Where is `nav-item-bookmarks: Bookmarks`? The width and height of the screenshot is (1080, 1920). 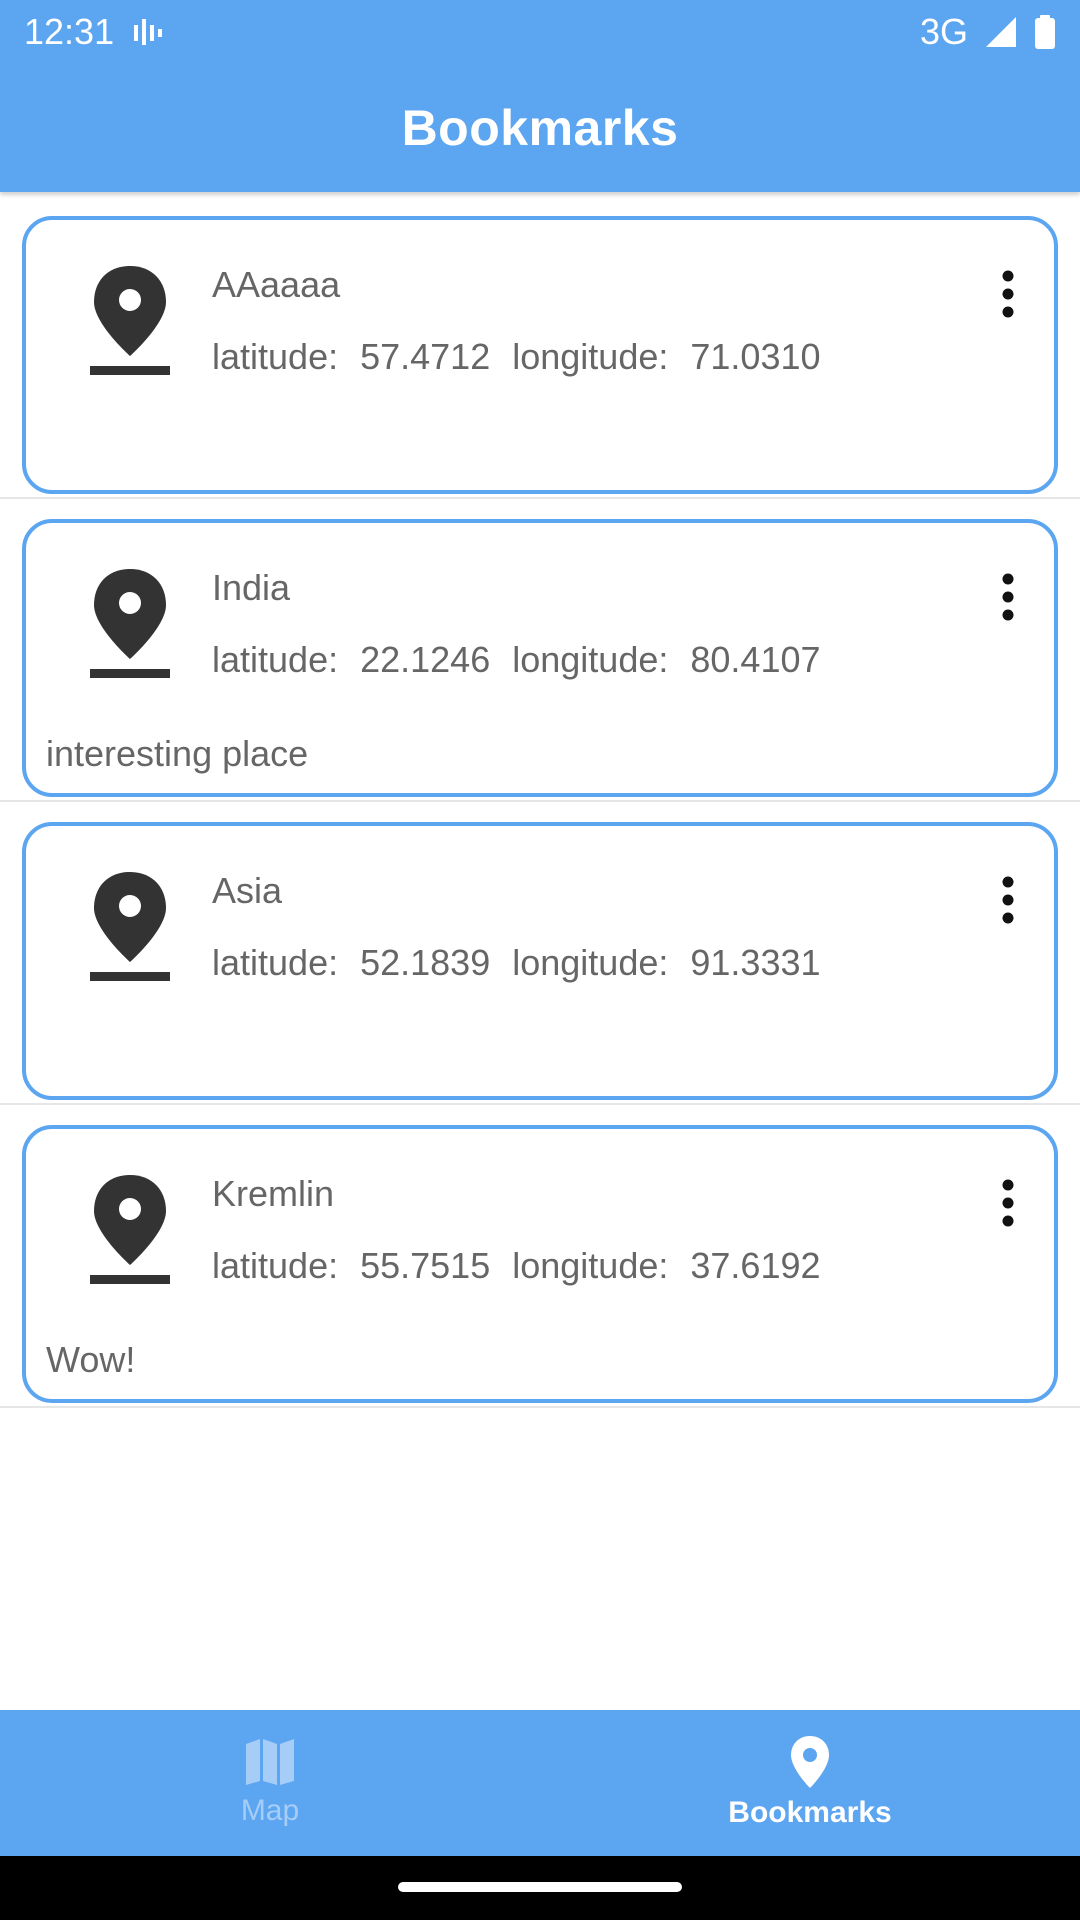
nav-item-bookmarks: Bookmarks is located at coordinates (810, 1783).